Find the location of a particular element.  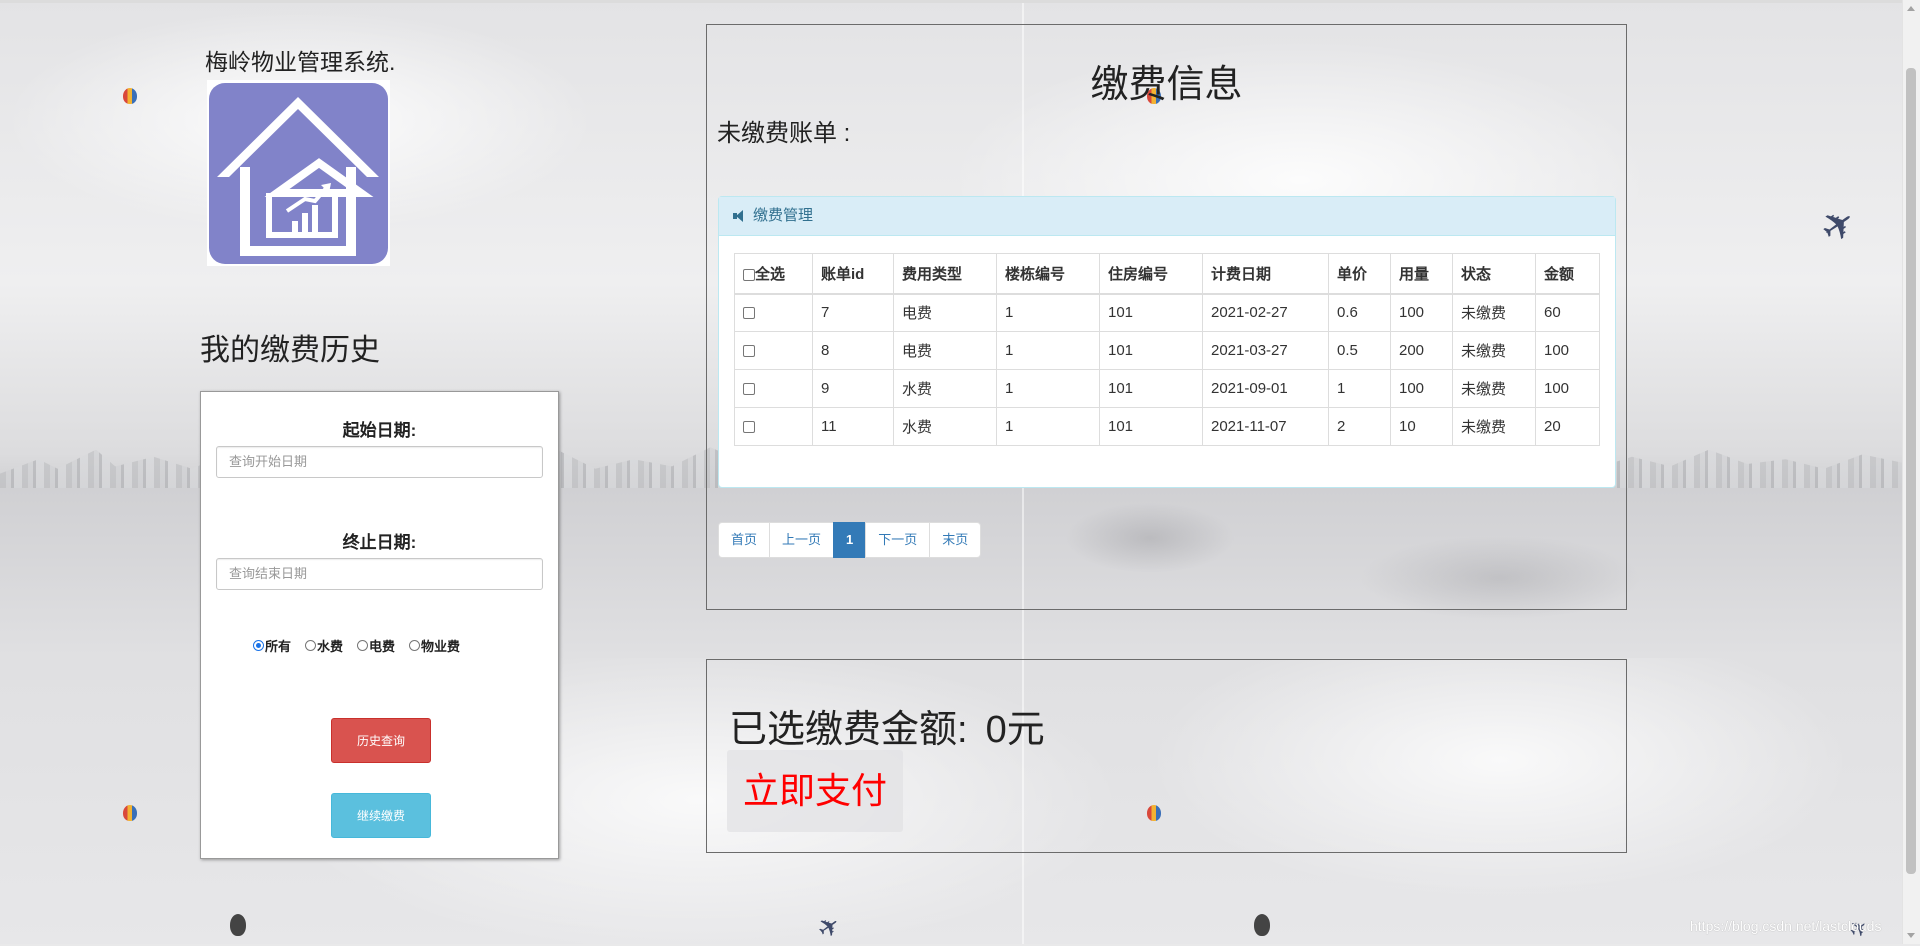

radio-electricity: 电费 is located at coordinates (376, 645).